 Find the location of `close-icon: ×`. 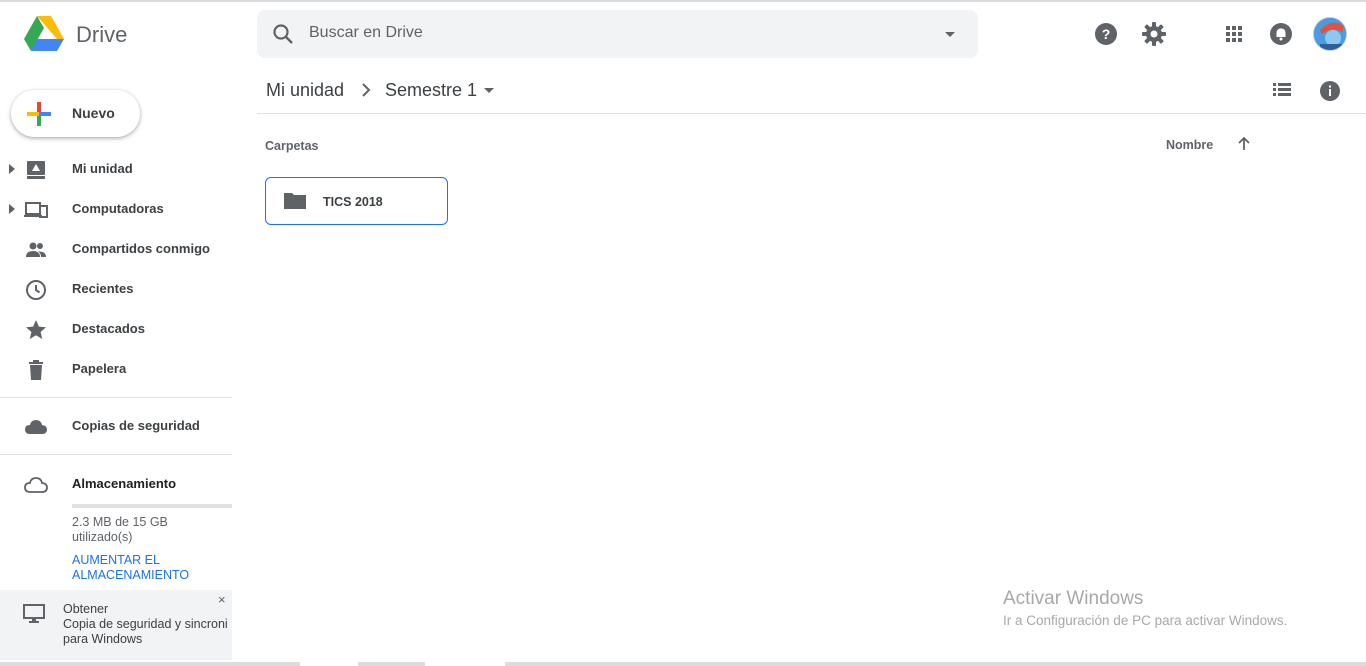

close-icon: × is located at coordinates (222, 599).